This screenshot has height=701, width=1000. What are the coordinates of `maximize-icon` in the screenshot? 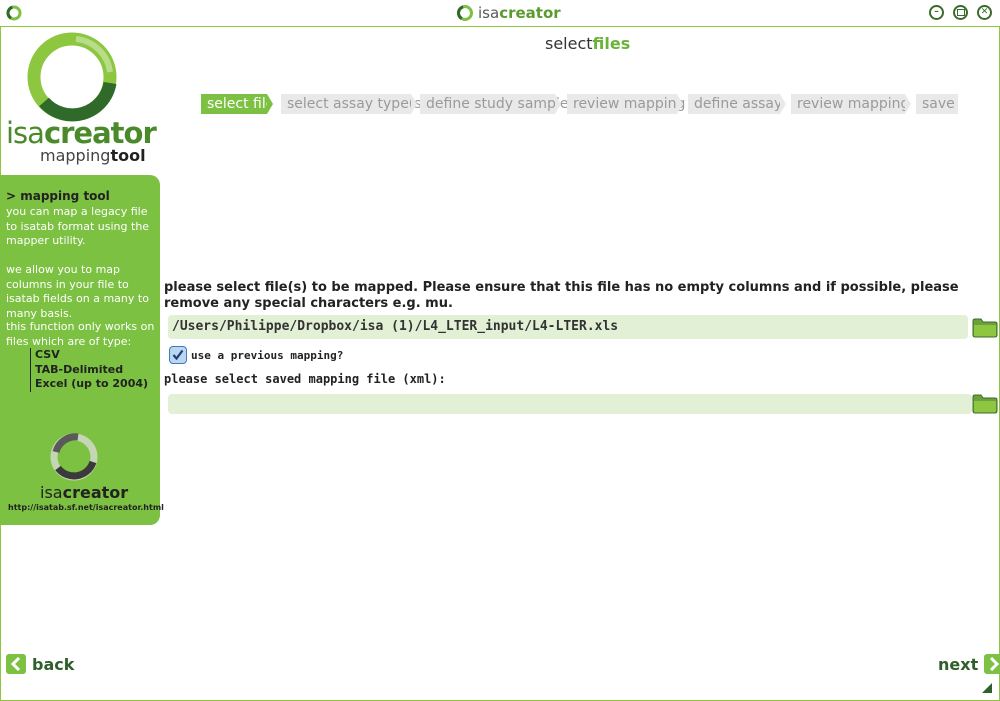 It's located at (960, 12).